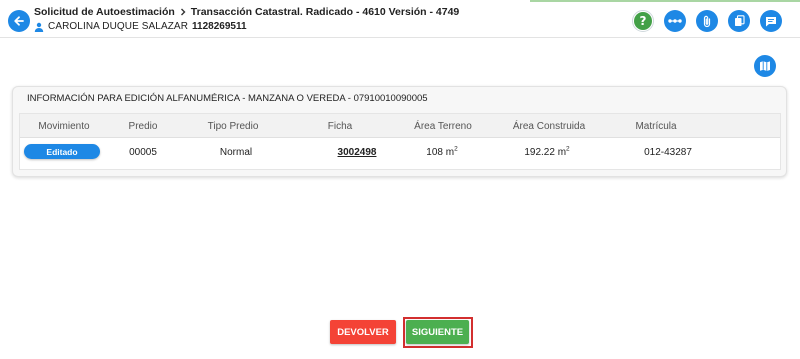 This screenshot has width=800, height=359. I want to click on help-button: ?, so click(643, 21).